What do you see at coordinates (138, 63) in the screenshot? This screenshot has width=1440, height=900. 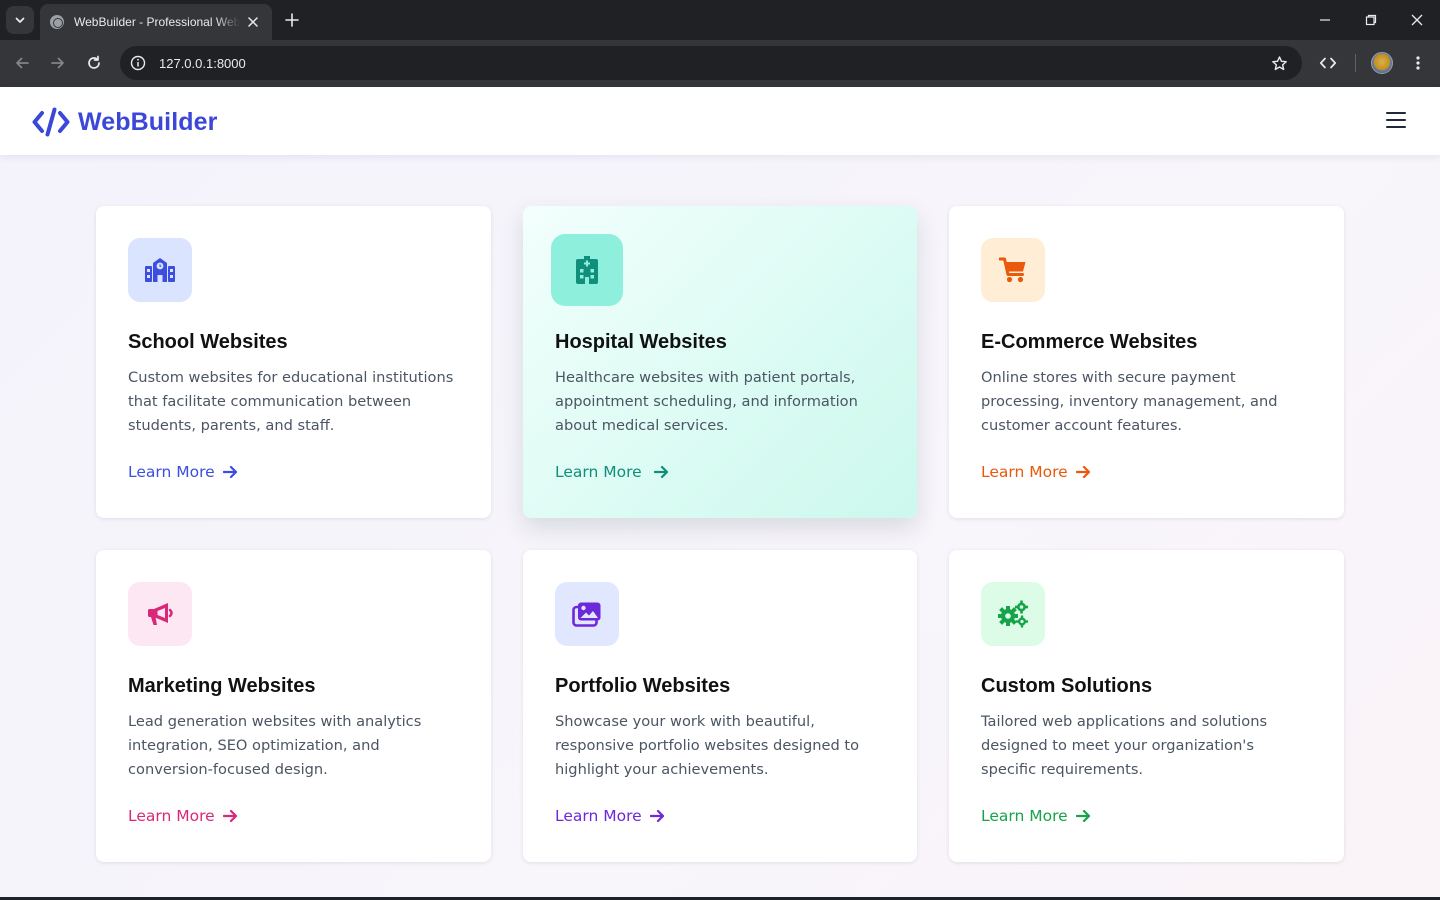 I see `site-info-icon` at bounding box center [138, 63].